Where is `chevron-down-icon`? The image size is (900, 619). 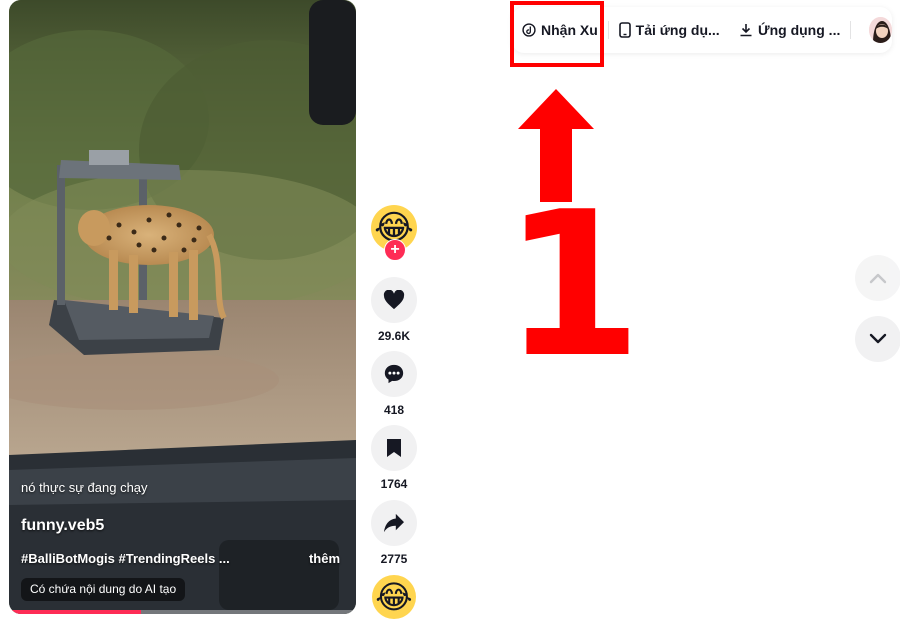
chevron-down-icon is located at coordinates (878, 338).